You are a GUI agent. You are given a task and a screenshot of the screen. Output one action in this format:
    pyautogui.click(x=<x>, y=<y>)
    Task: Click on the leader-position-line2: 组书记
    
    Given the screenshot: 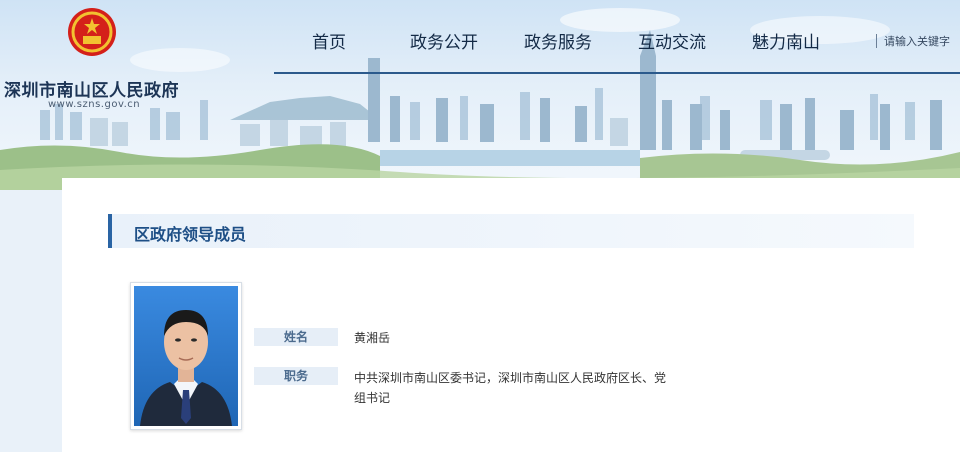 What is the action you would take?
    pyautogui.click(x=372, y=398)
    